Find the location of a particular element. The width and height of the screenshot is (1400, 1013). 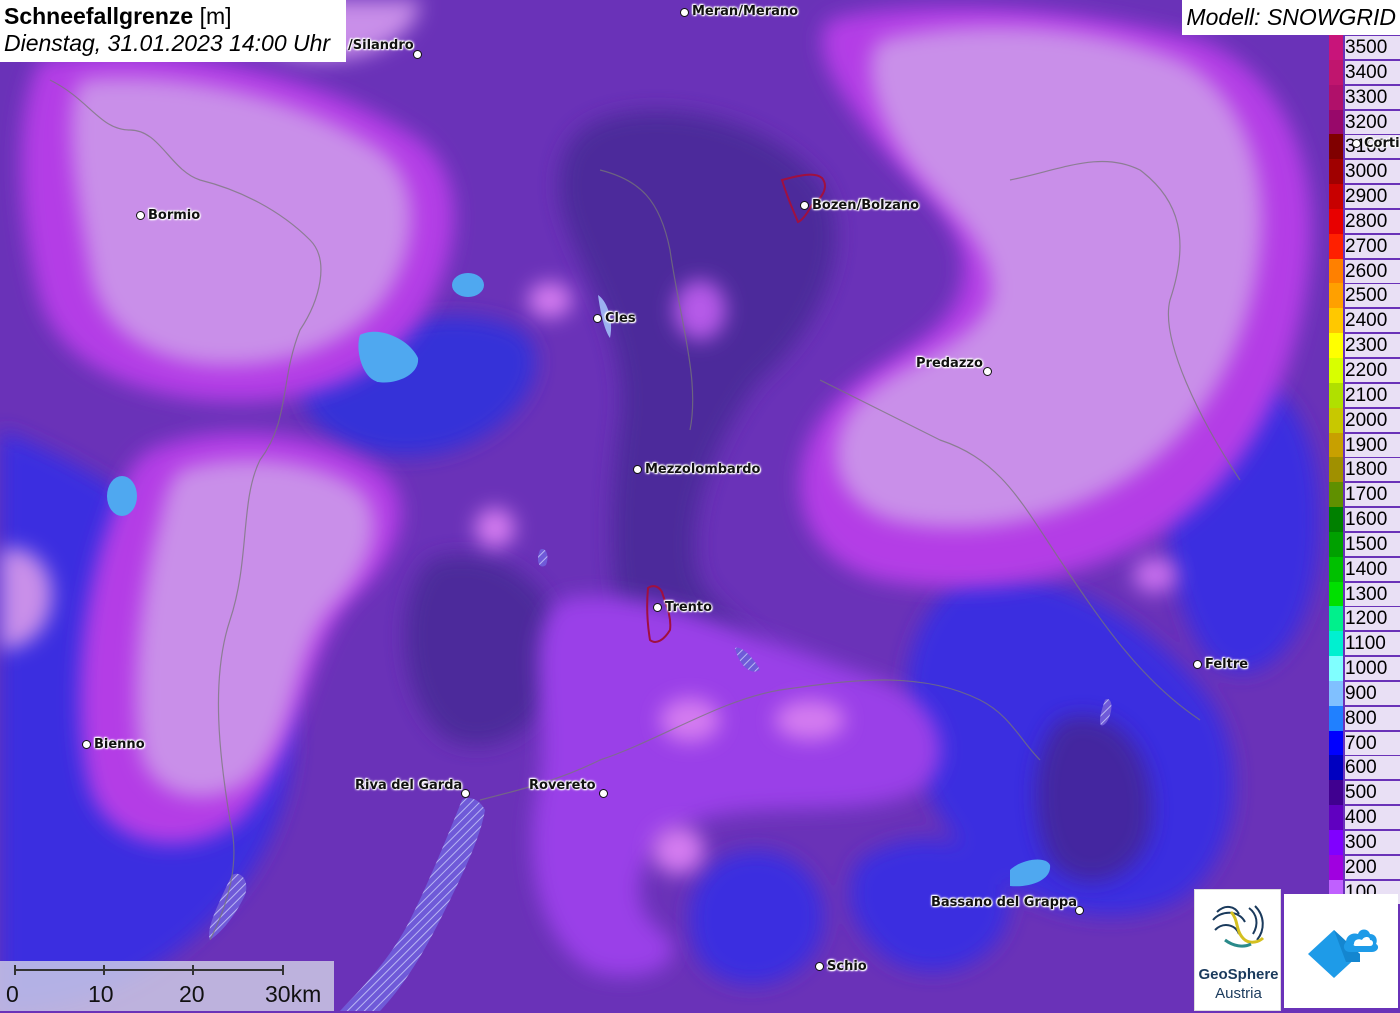

city-label: Feltre is located at coordinates (1226, 664).